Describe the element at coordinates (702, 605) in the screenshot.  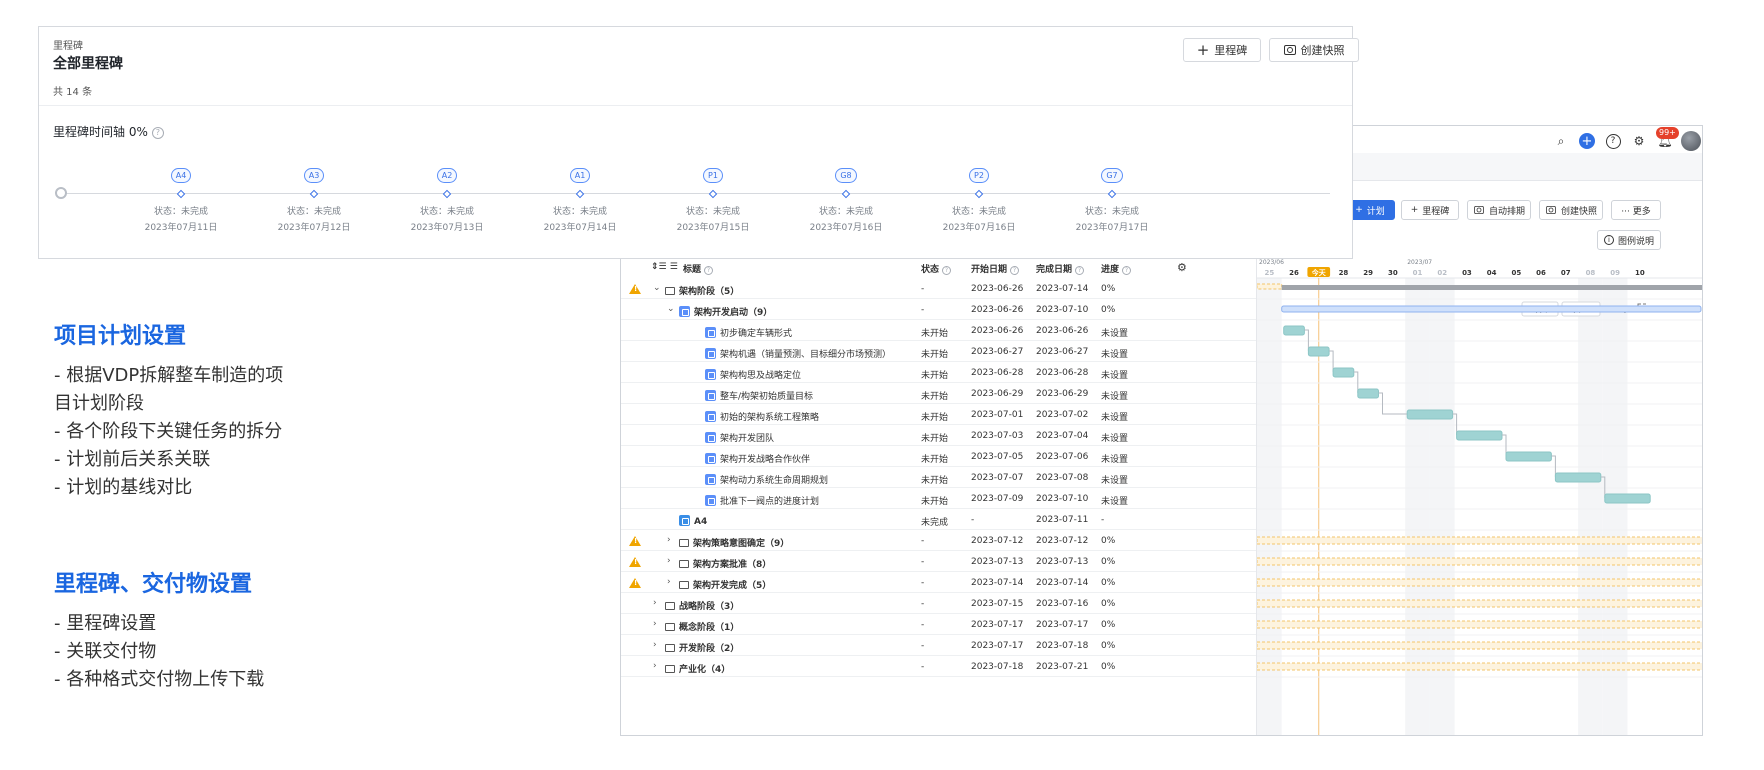
I see `row-title: 战略阶段（3）` at that location.